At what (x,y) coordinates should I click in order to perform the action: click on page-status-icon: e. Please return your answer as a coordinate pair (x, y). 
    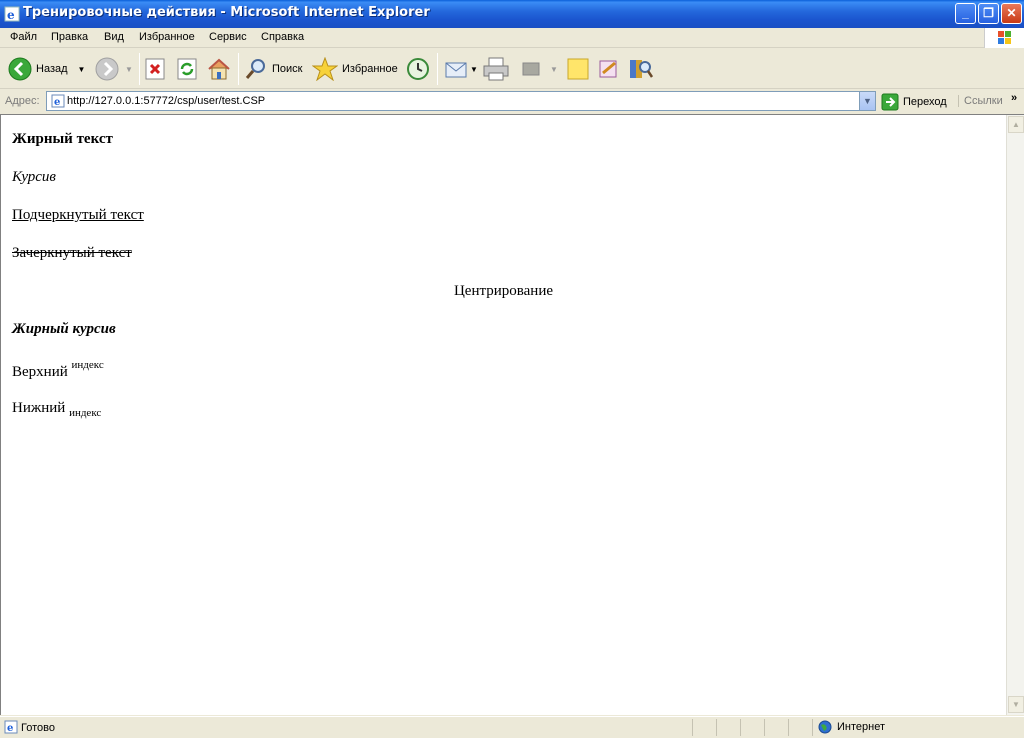
    Looking at the image, I should click on (11, 727).